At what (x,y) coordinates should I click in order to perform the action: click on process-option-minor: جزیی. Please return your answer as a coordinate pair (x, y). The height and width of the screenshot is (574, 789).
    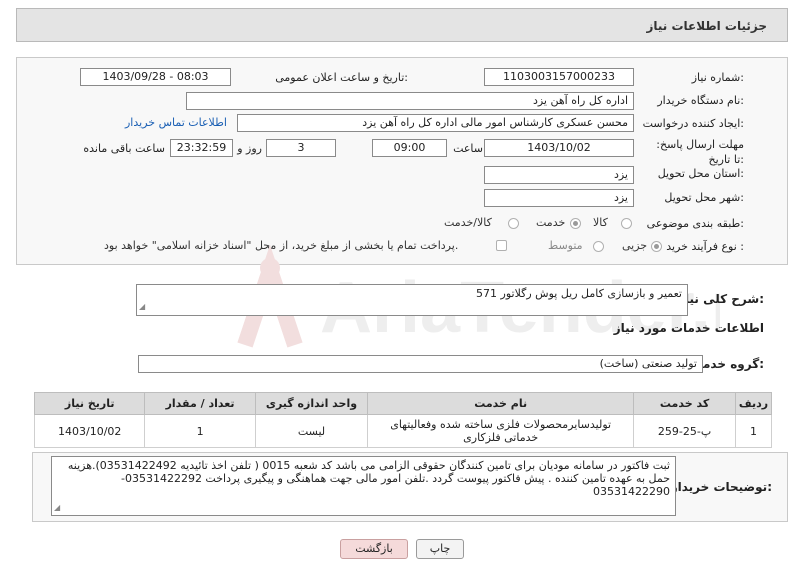
    Looking at the image, I should click on (635, 245).